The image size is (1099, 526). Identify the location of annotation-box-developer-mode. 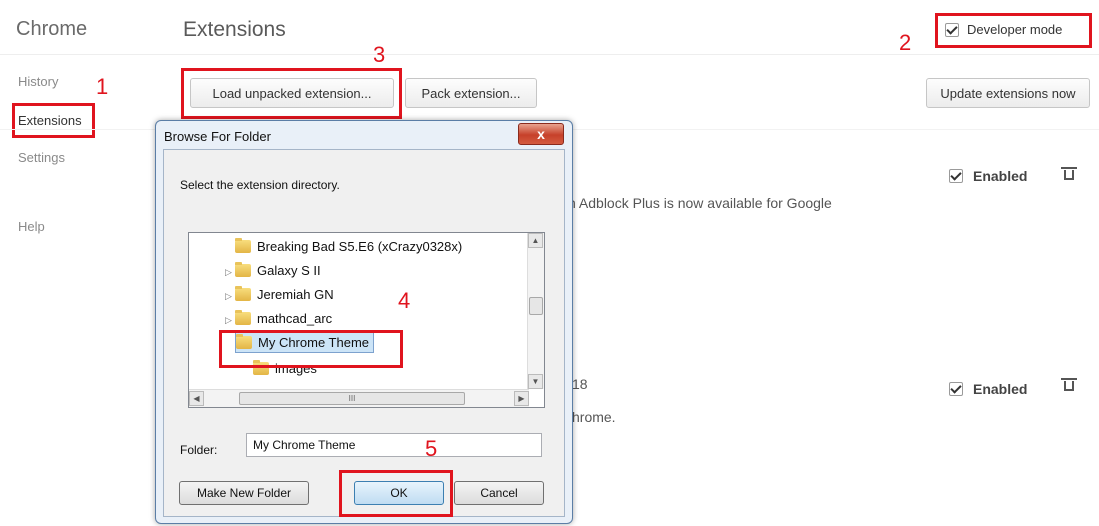
(1013, 30).